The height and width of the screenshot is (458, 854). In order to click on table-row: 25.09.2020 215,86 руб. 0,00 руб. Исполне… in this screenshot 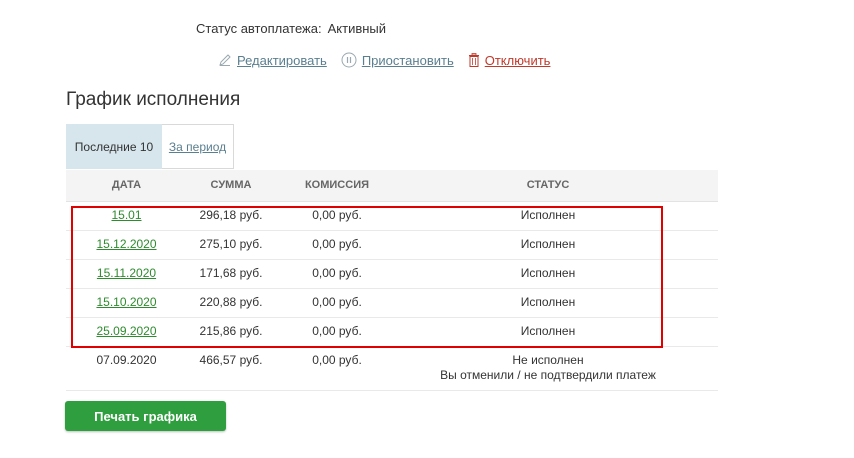, I will do `click(392, 332)`.